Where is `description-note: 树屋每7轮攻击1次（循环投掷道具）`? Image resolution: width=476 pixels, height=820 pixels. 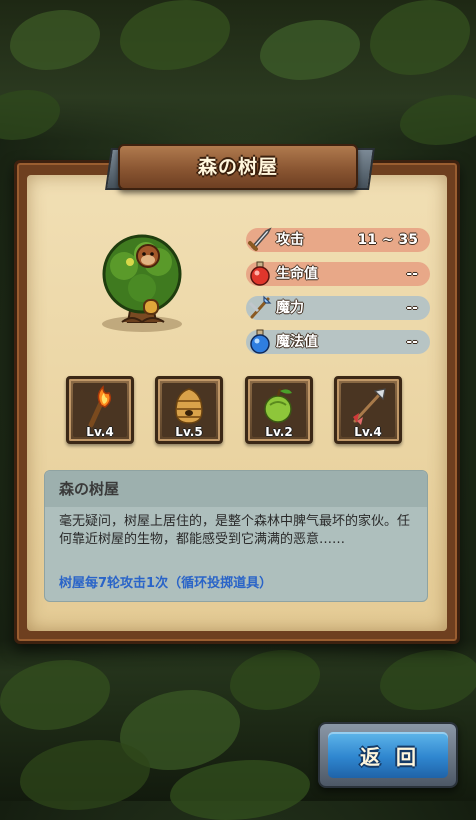 description-note: 树屋每7轮攻击1次（循环投掷道具） is located at coordinates (166, 583).